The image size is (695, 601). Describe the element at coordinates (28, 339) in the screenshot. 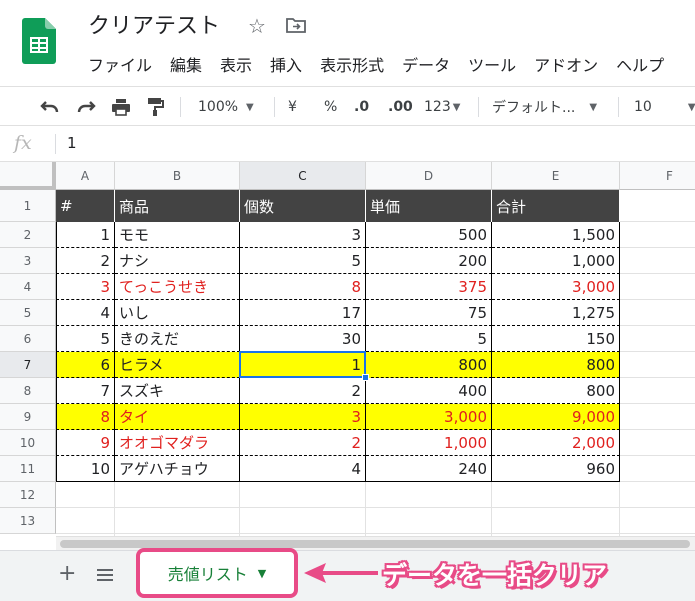

I see `row-header-6: 6` at that location.